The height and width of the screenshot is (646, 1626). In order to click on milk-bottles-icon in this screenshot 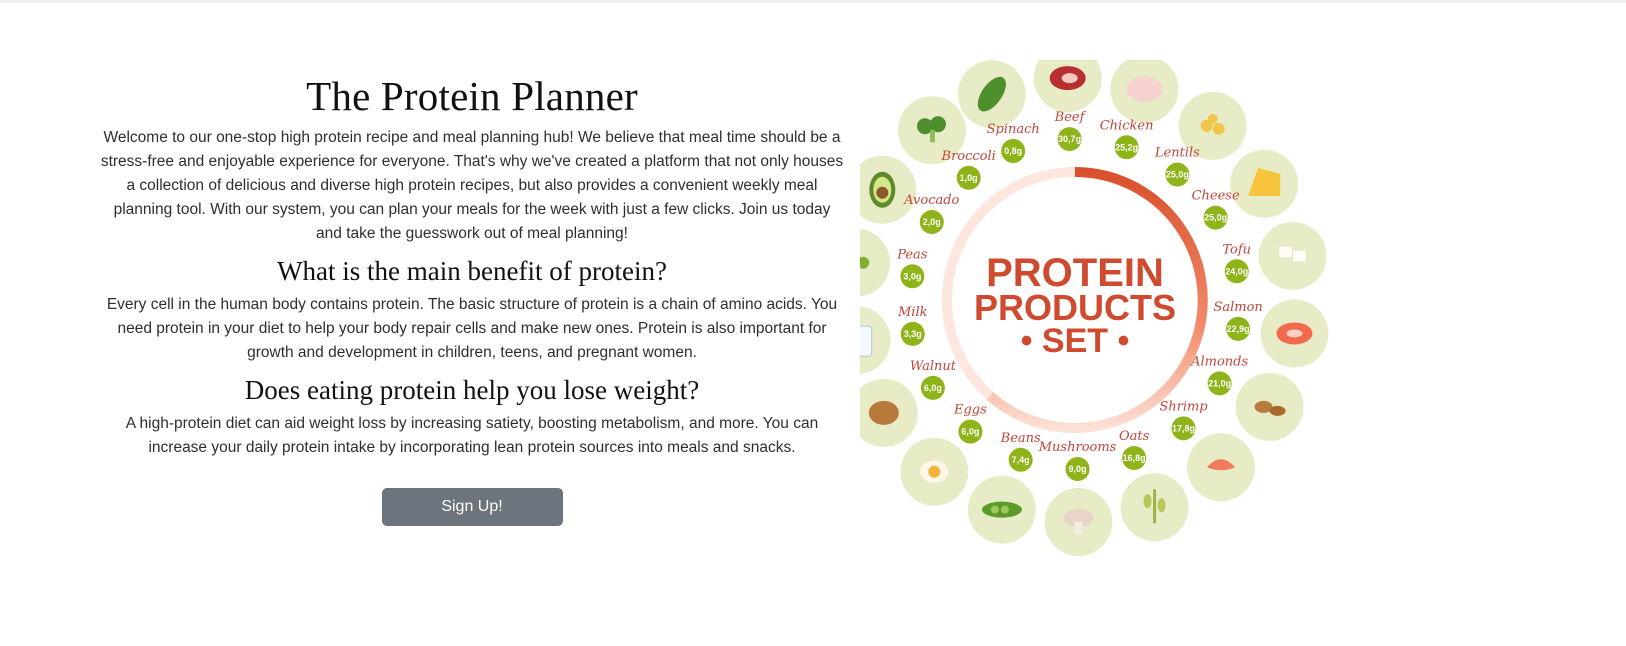, I will do `click(866, 341)`.